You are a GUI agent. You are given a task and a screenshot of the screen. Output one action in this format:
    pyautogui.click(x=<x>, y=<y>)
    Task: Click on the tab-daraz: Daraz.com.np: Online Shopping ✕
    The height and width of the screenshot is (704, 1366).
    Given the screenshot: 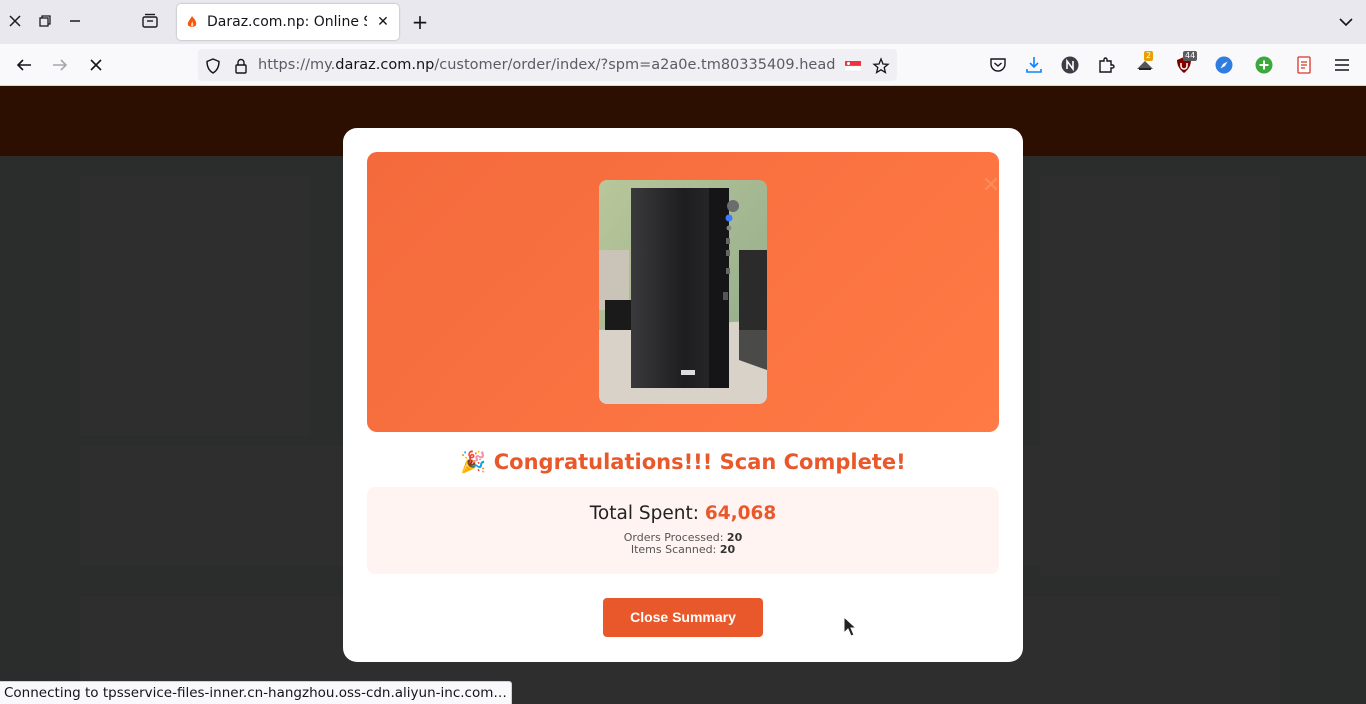 What is the action you would take?
    pyautogui.click(x=288, y=22)
    